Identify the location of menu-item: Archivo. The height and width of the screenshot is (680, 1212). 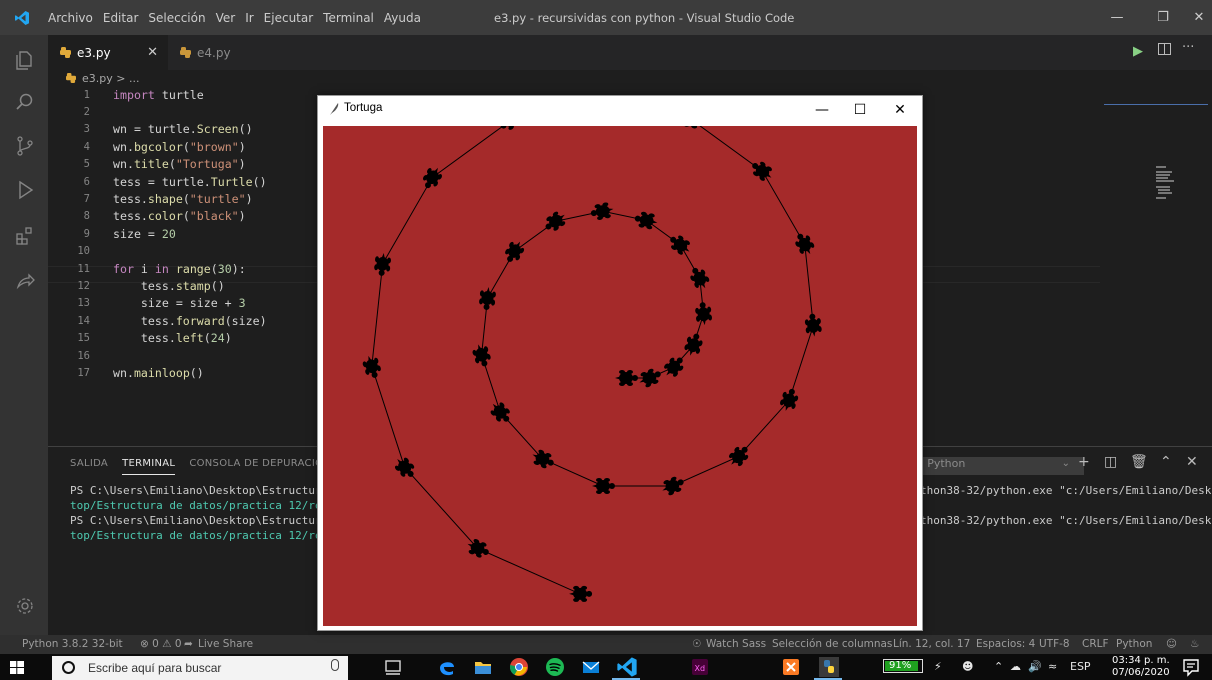
(70, 18).